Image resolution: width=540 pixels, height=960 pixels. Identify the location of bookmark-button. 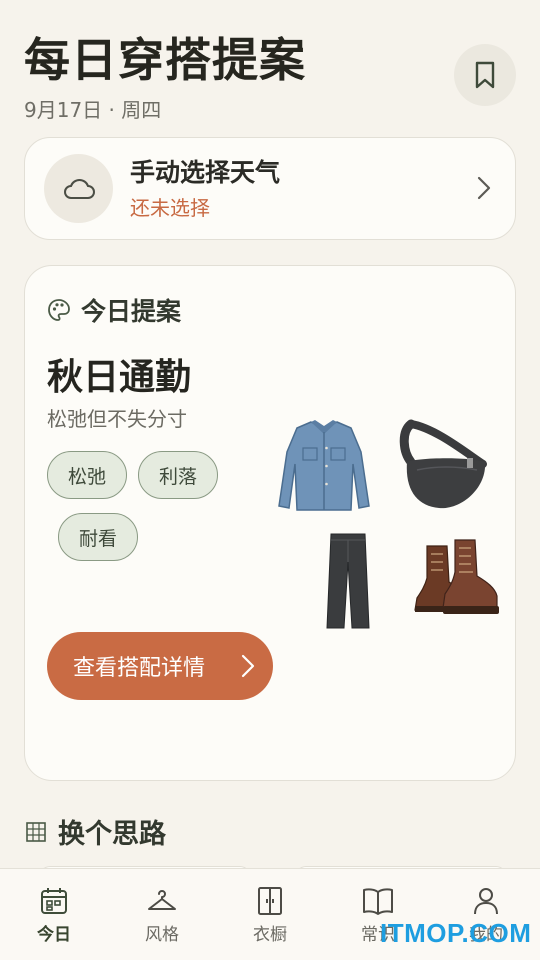
(485, 75).